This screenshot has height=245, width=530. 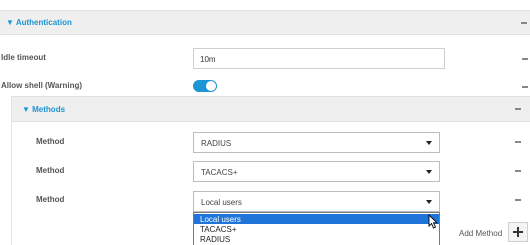 What do you see at coordinates (518, 109) in the screenshot?
I see `methods-dash-icon` at bounding box center [518, 109].